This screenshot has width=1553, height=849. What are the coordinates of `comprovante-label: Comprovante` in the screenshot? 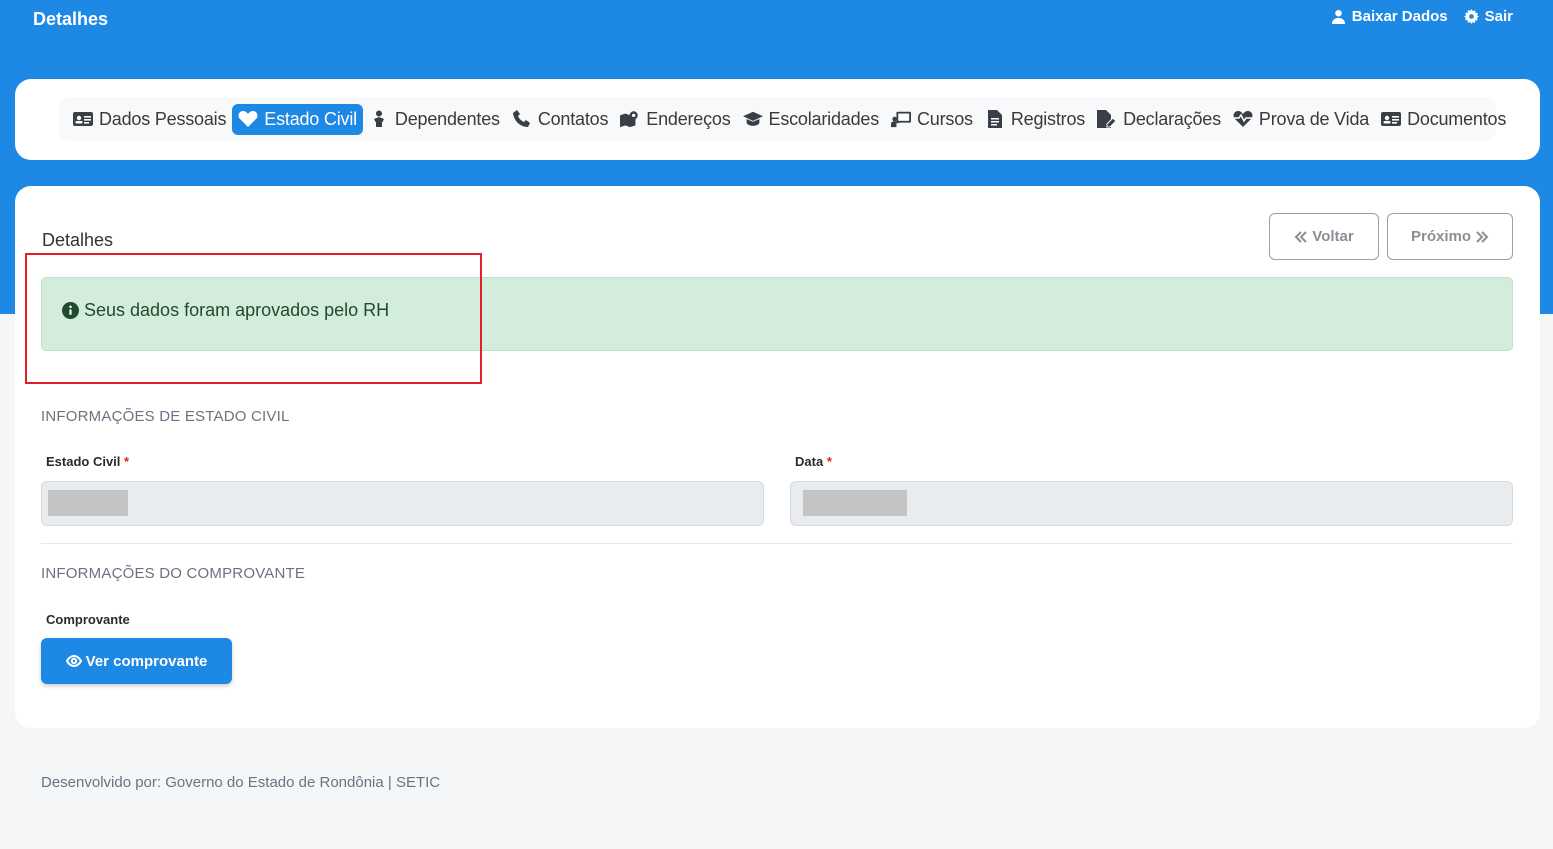 It's located at (88, 619).